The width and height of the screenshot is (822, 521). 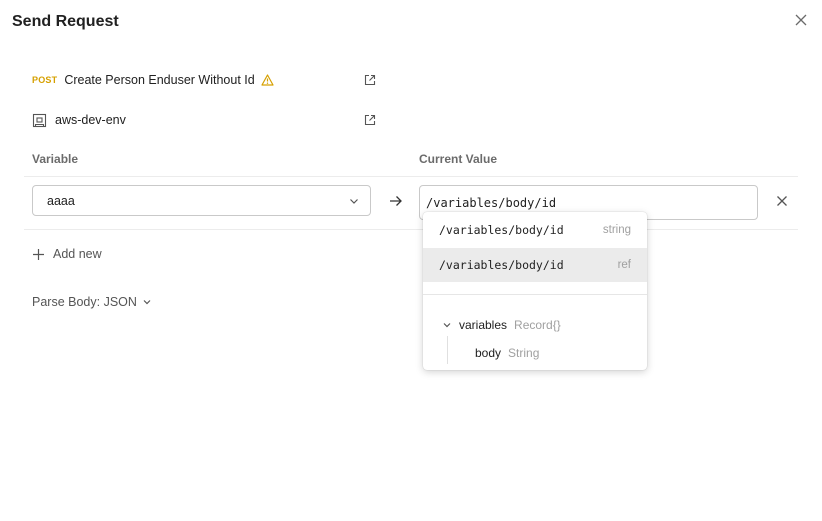 I want to click on dropdown-divider, so click(x=535, y=294).